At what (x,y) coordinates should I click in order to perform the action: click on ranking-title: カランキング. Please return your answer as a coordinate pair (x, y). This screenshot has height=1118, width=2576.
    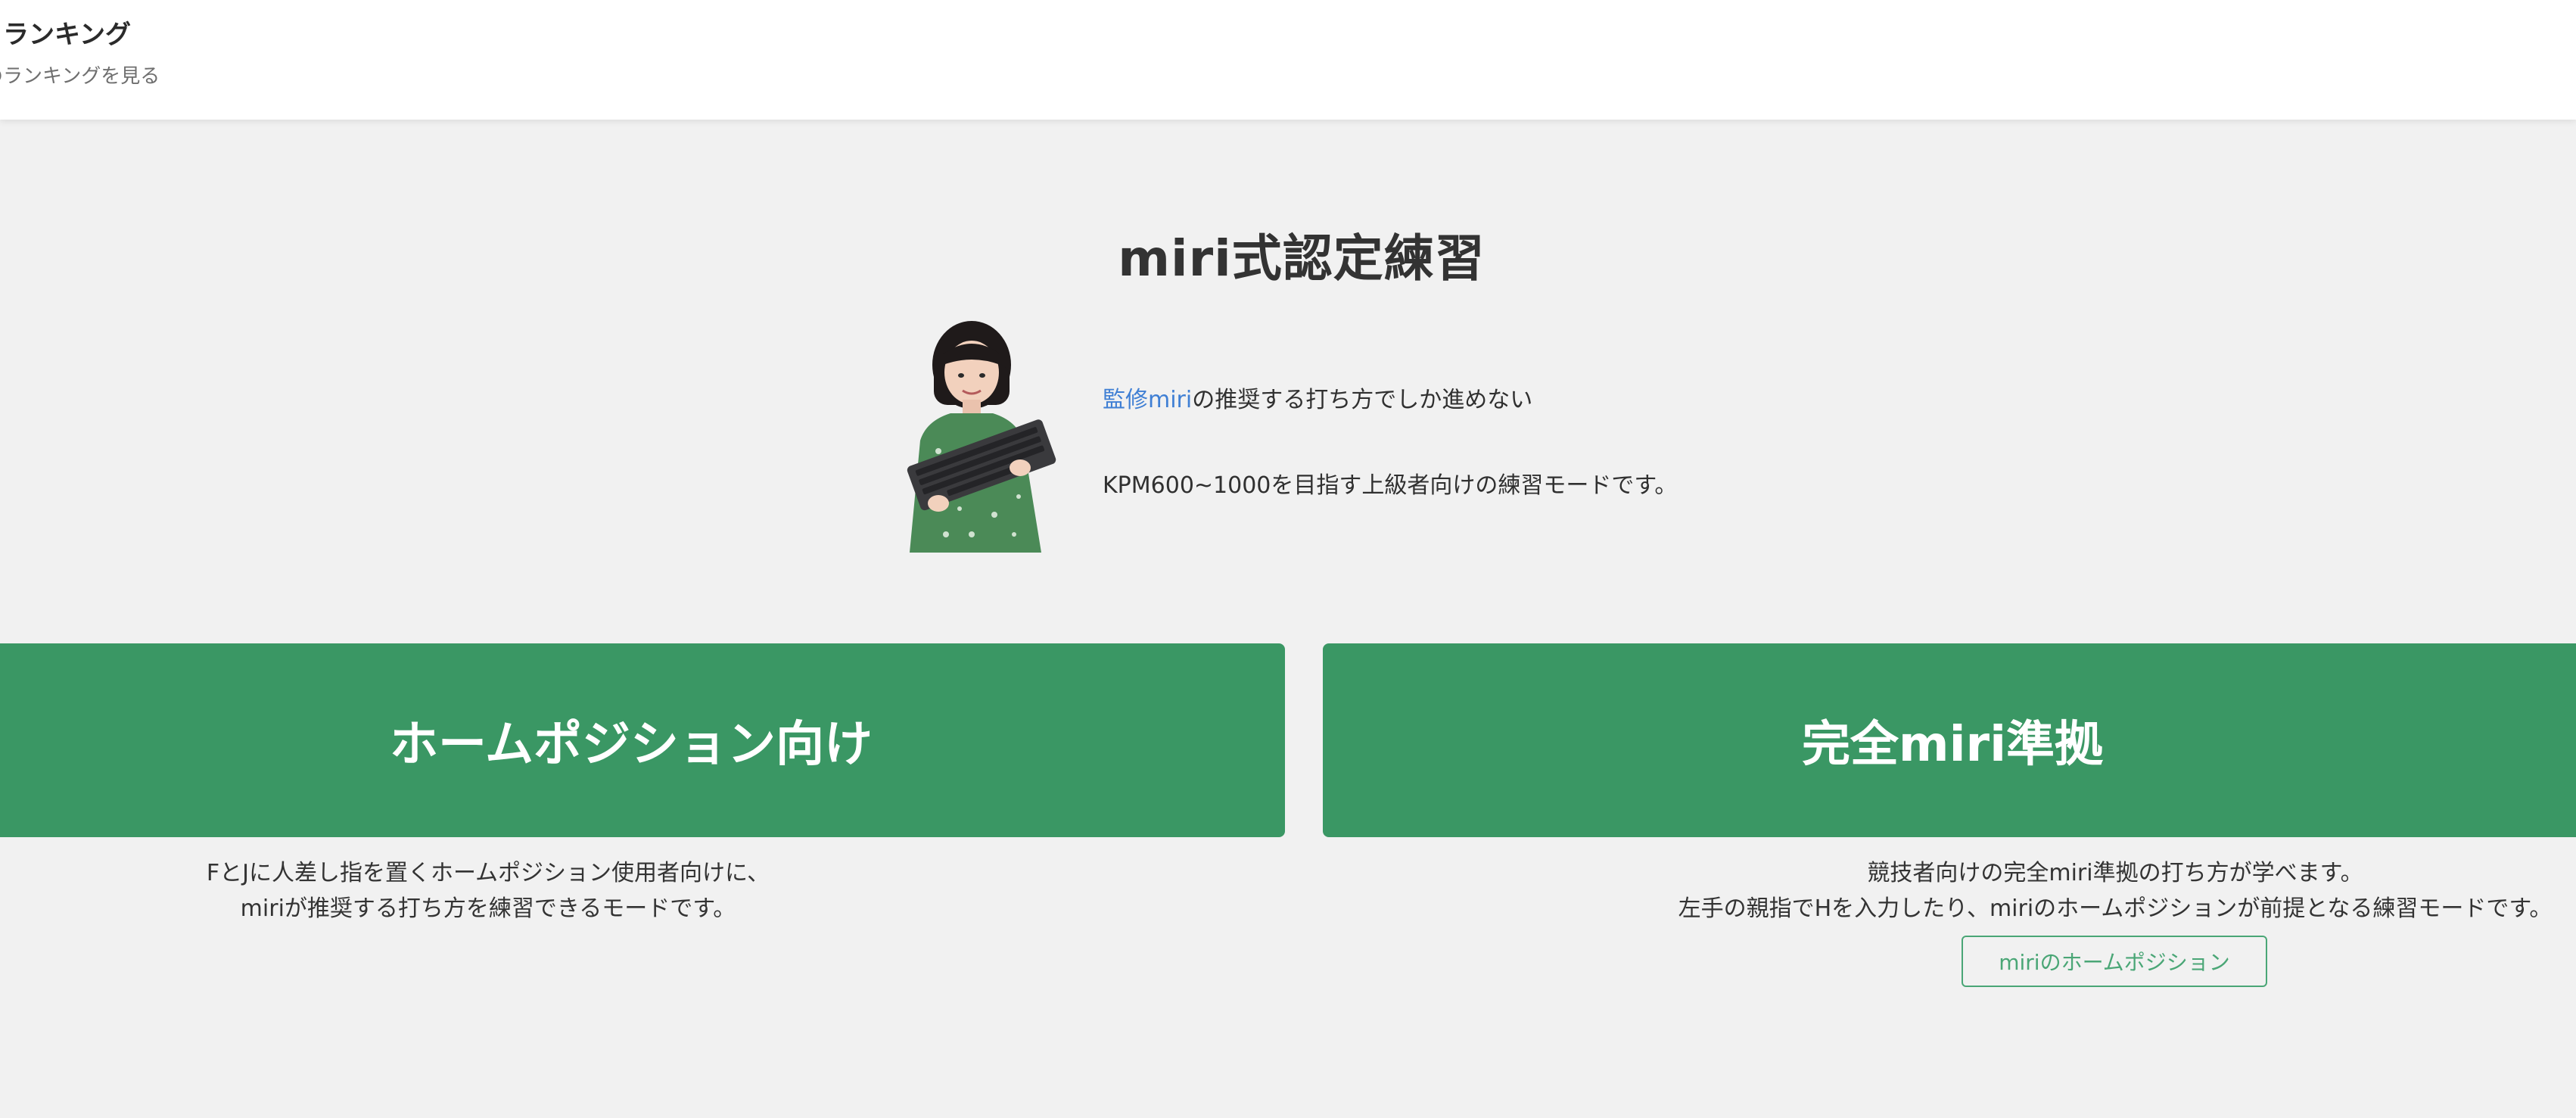
    Looking at the image, I should click on (65, 32).